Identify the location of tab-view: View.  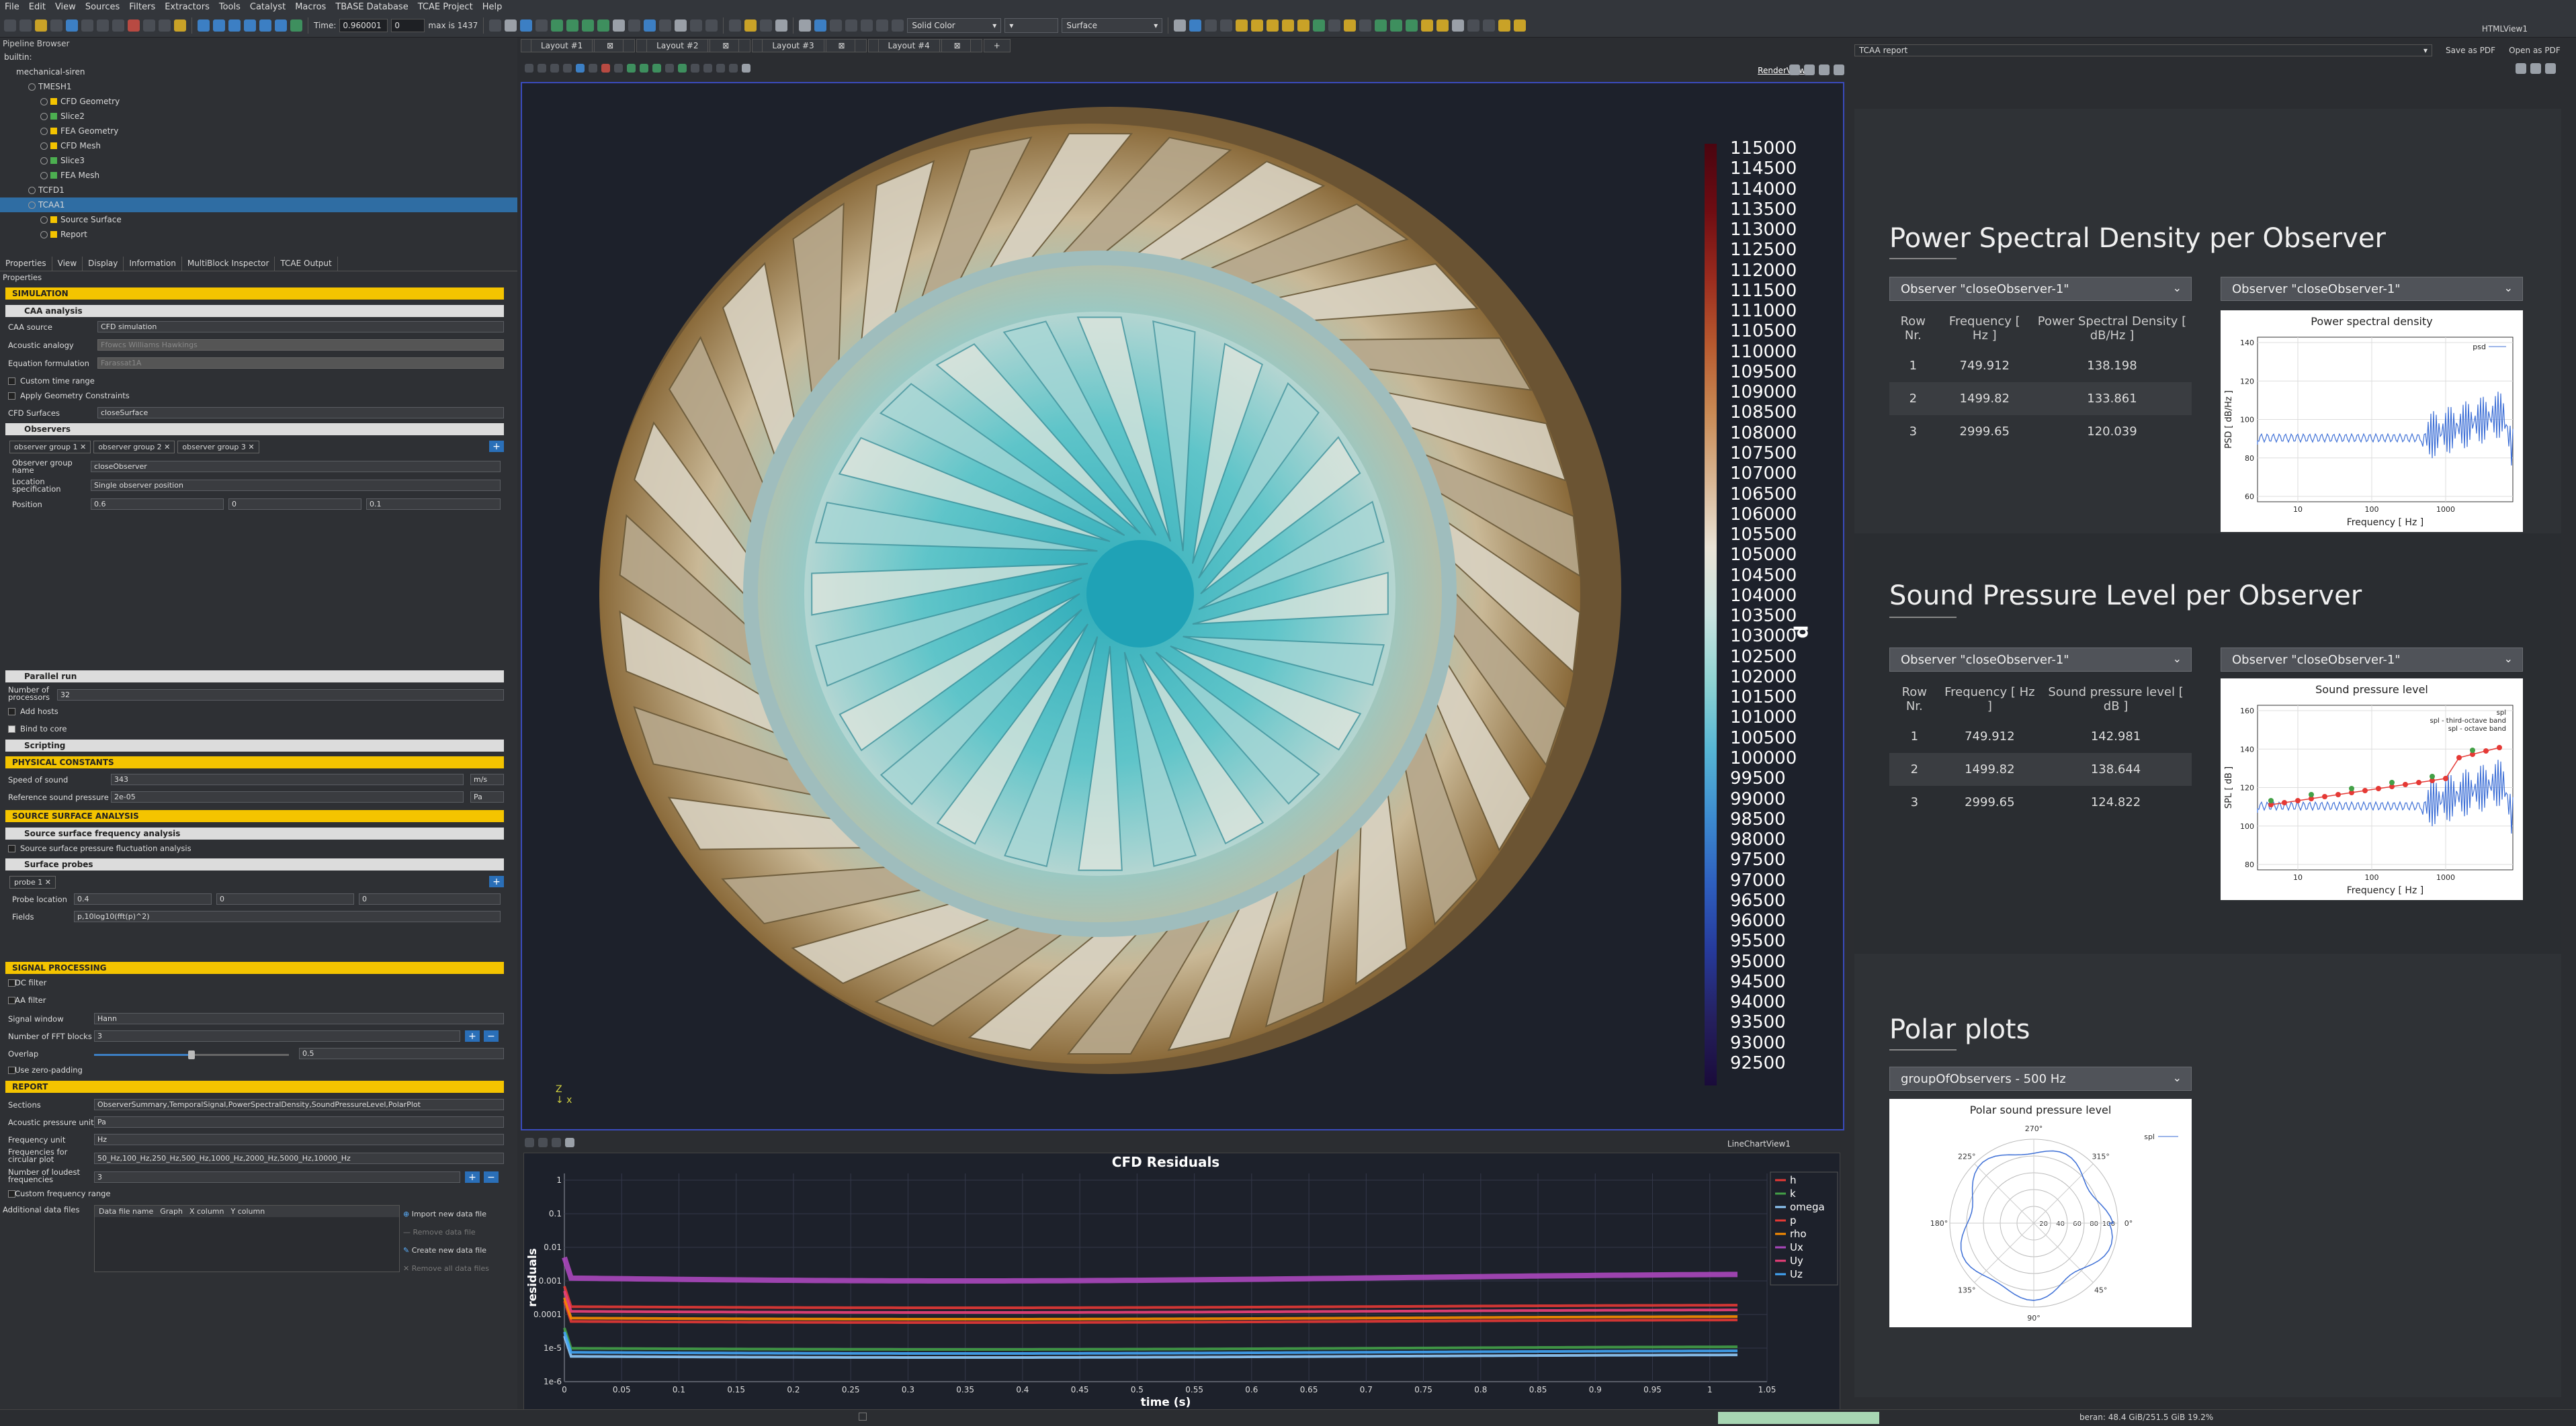
(67, 264).